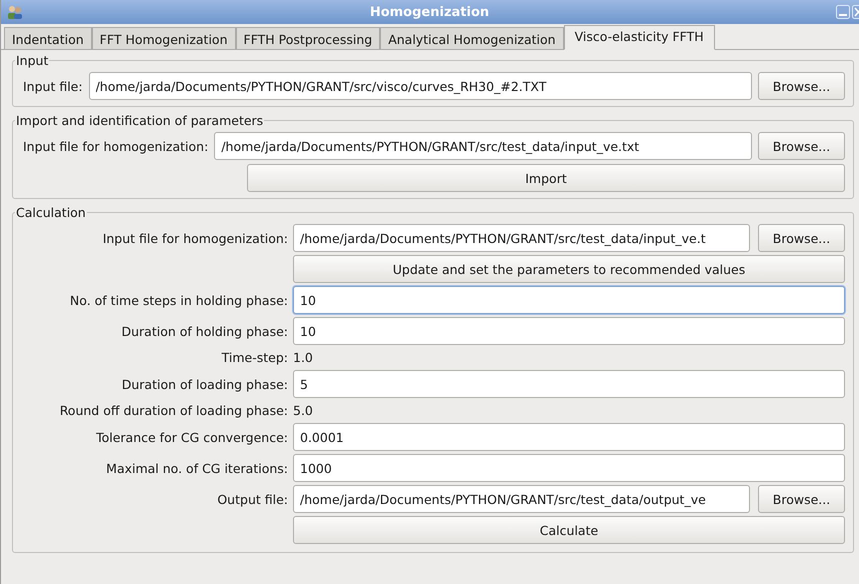 This screenshot has width=859, height=584. What do you see at coordinates (472, 38) in the screenshot?
I see `tab: Analytical Homogenization` at bounding box center [472, 38].